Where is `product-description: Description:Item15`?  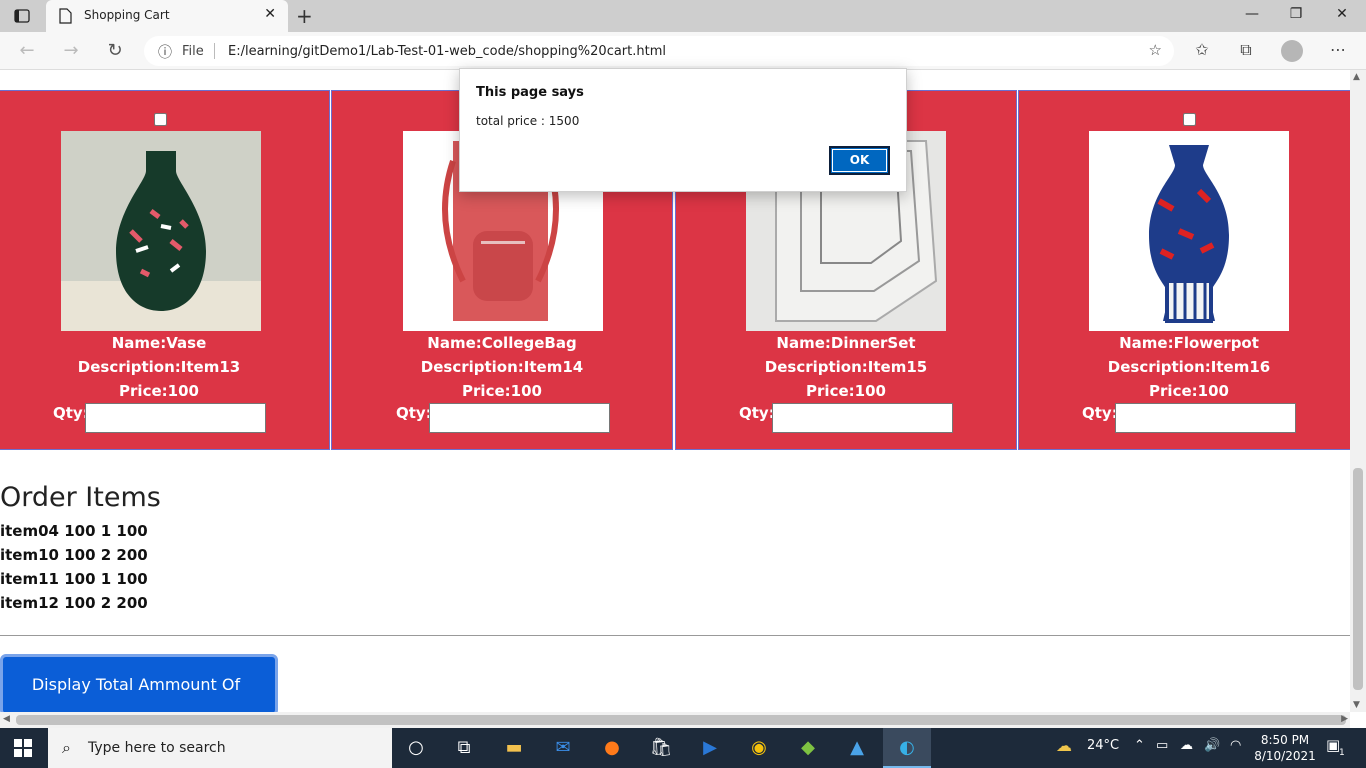
product-description: Description:Item15 is located at coordinates (846, 367).